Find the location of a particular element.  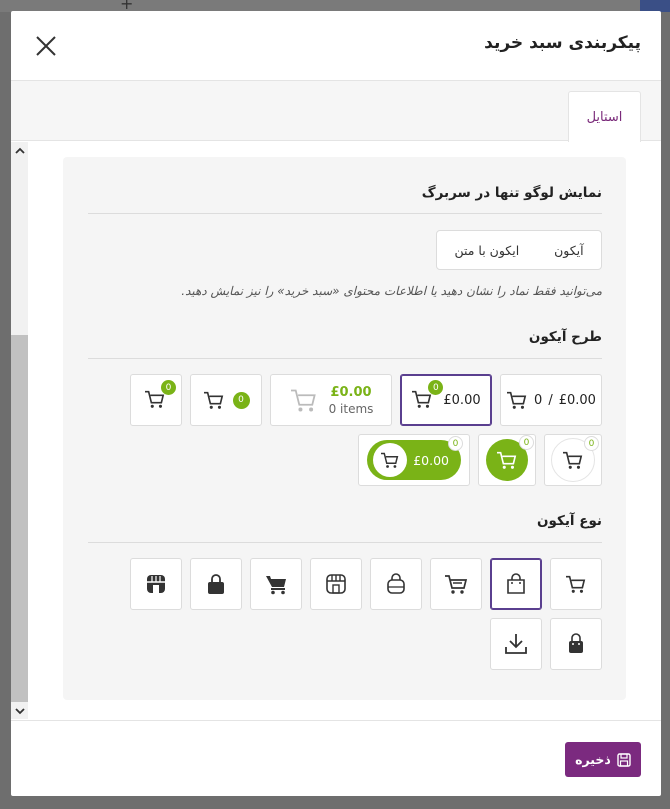

store-icon is located at coordinates (336, 584).